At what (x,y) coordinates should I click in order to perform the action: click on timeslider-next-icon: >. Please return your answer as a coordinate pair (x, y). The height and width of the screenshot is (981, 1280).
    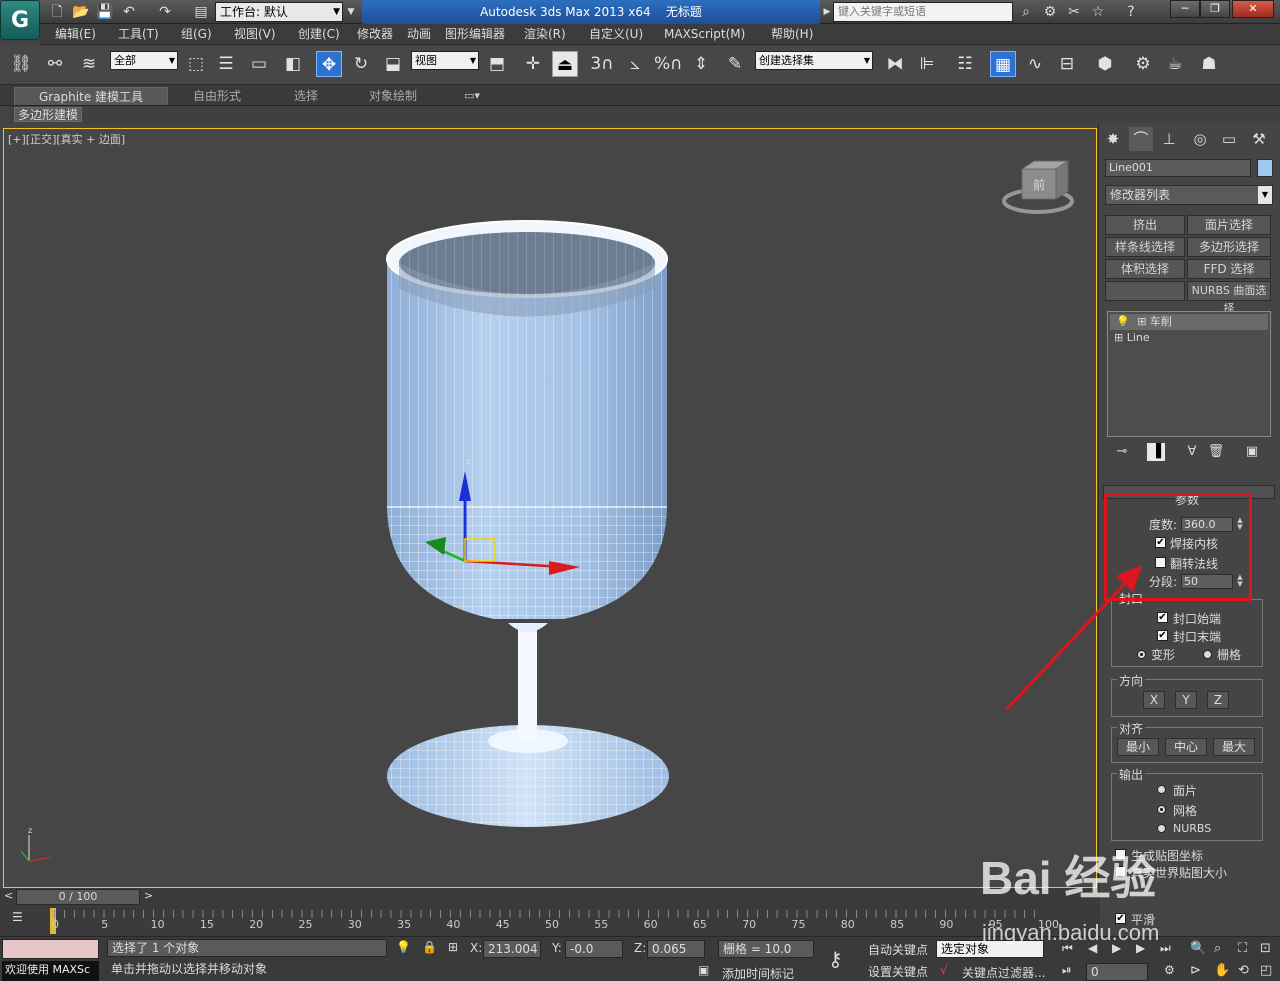
    Looking at the image, I should click on (148, 895).